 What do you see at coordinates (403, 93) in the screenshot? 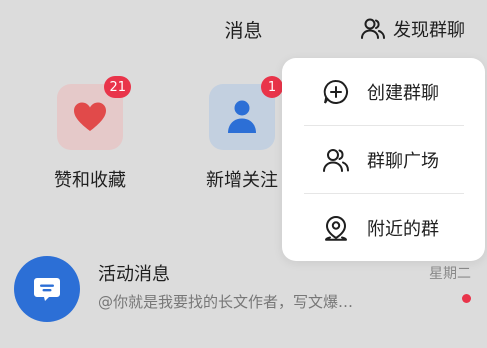
I see `menu-label-create-group: 创建群聊` at bounding box center [403, 93].